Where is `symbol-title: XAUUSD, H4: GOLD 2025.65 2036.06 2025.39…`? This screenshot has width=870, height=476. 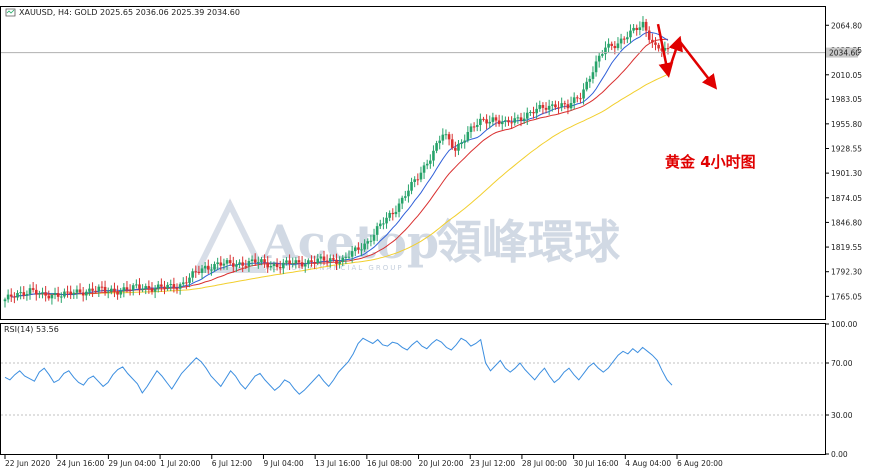 symbol-title: XAUUSD, H4: GOLD 2025.65 2036.06 2025.39… is located at coordinates (129, 12).